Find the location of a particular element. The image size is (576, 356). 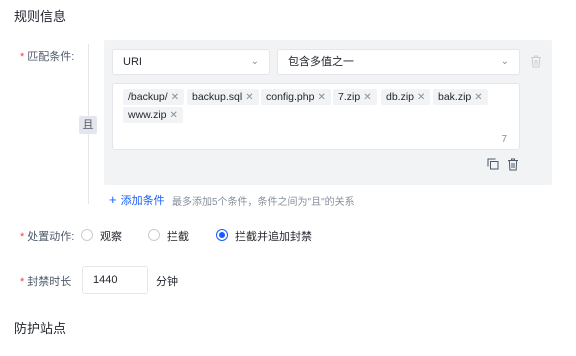

ban-duration-label: * 封禁时长 is located at coordinates (46, 282).